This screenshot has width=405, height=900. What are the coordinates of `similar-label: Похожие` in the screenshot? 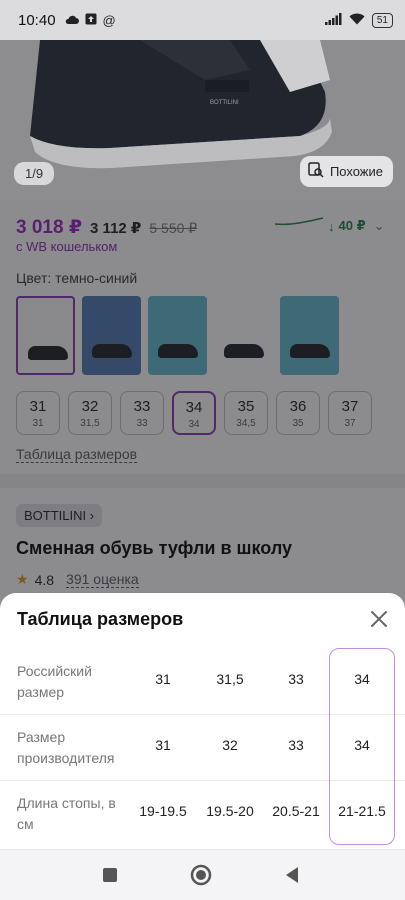 It's located at (356, 171).